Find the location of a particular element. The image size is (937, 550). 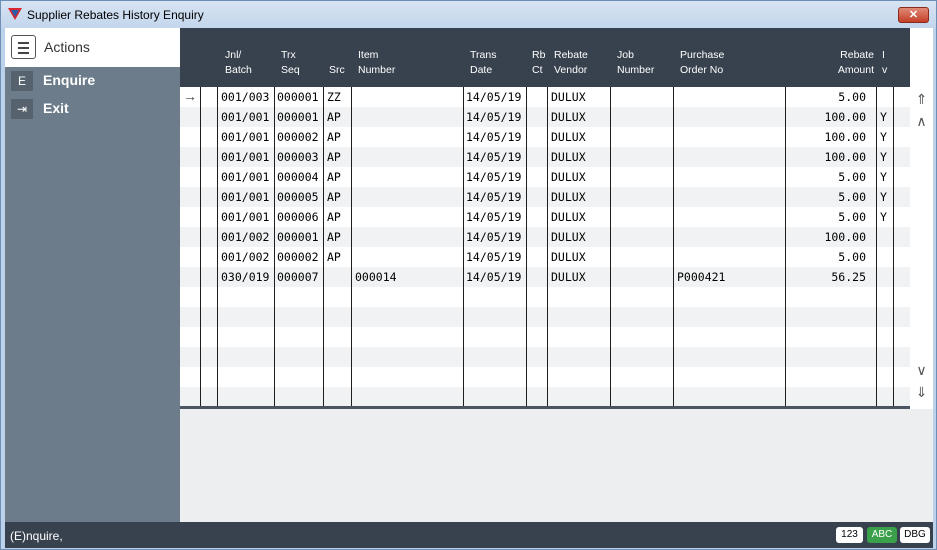

sidebar-item-exit: ⇥ Exit is located at coordinates (92, 109).